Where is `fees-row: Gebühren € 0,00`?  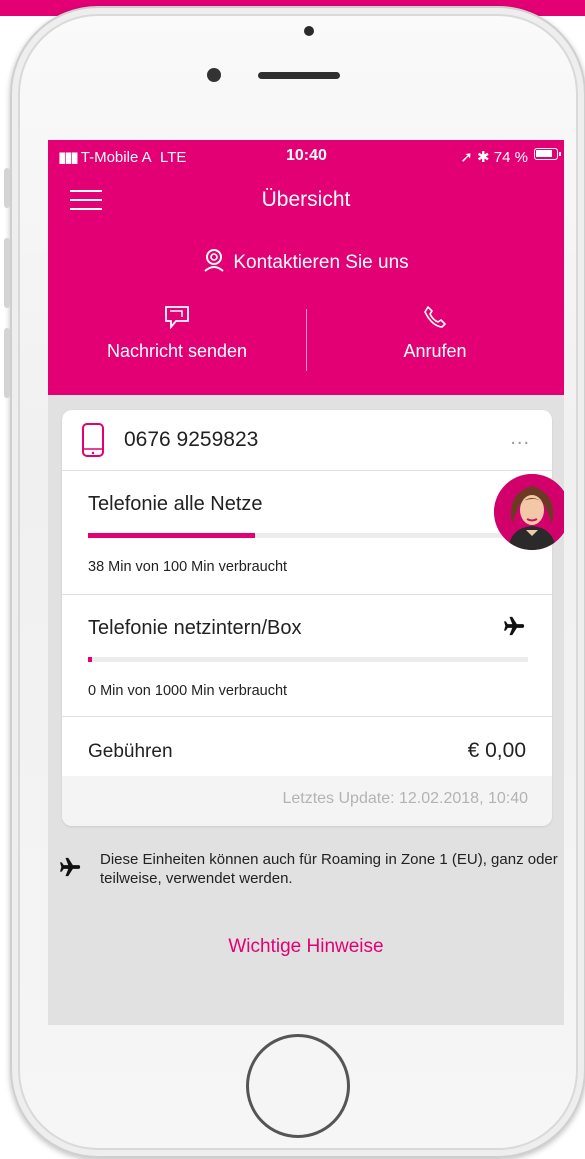 fees-row: Gebühren € 0,00 is located at coordinates (307, 746).